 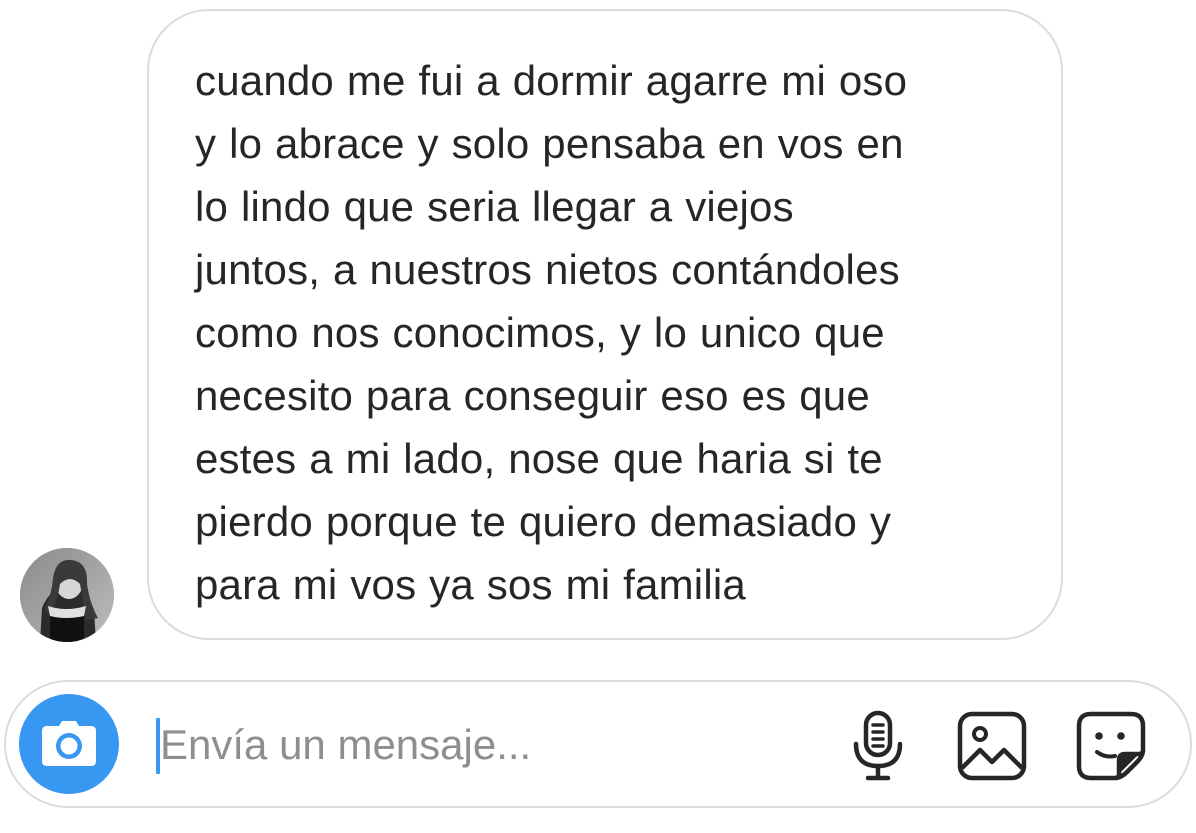 I want to click on microphone-icon, so click(x=878, y=745).